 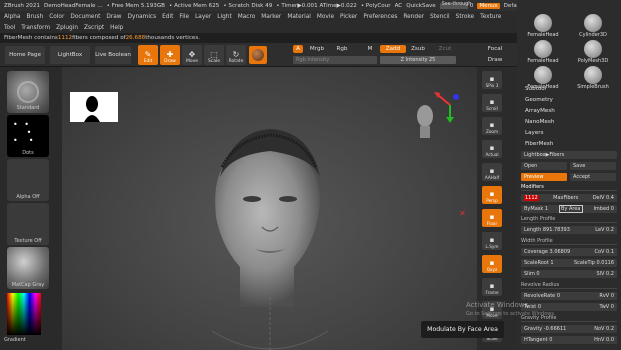 I want to click on menu-marker: Marker, so click(x=271, y=17).